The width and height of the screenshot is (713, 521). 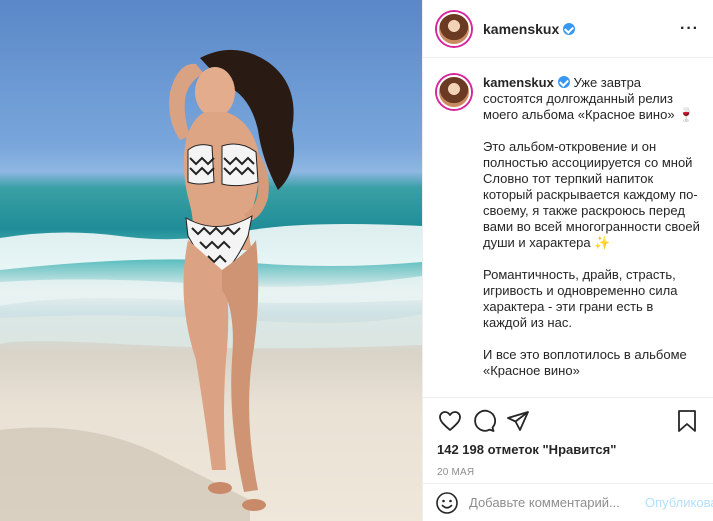 I want to click on verified-badge-icon, so click(x=569, y=28).